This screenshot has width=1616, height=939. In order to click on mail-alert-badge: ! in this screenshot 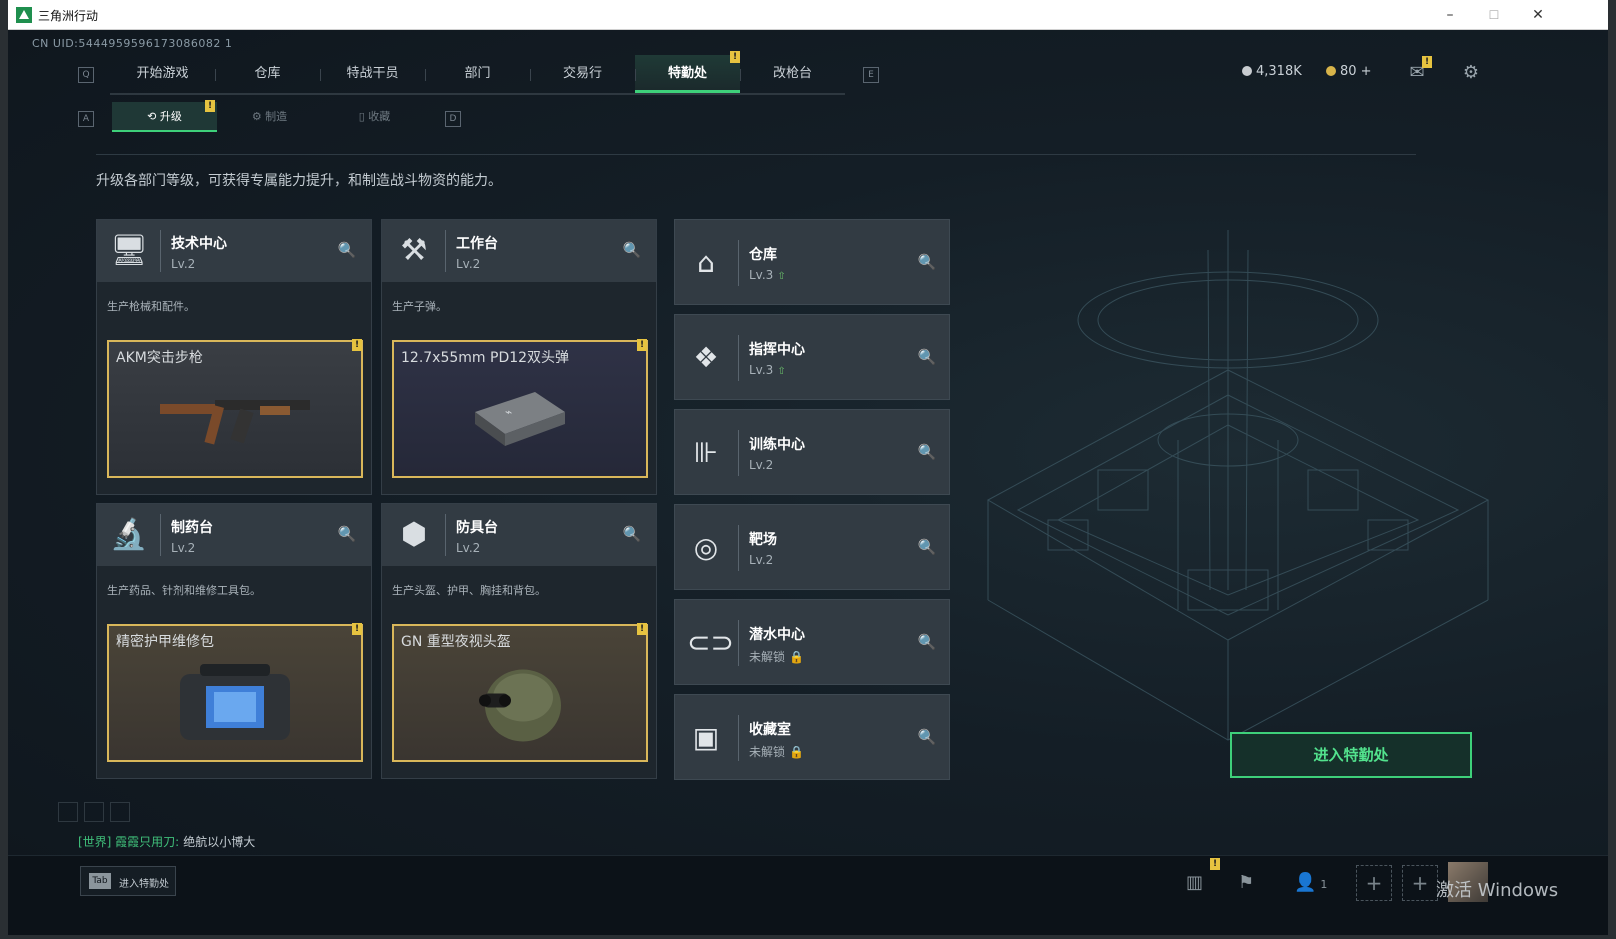, I will do `click(1427, 62)`.